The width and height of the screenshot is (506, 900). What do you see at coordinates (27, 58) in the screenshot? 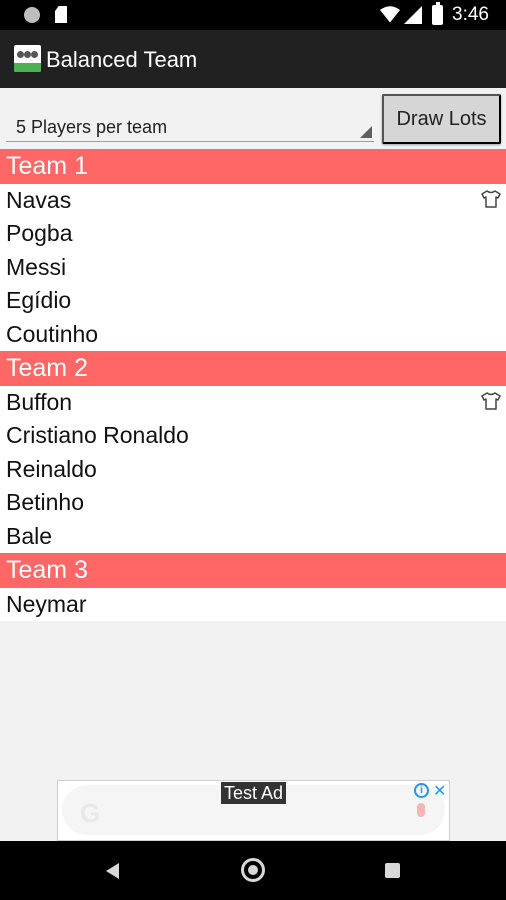
I see `team-logo-icon` at bounding box center [27, 58].